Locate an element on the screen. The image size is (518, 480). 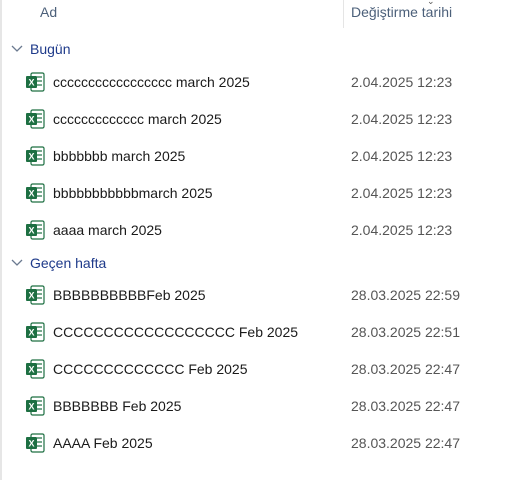
file-row: X bbbbbbb march 2025 2.04.2025 12:23 is located at coordinates (257, 156).